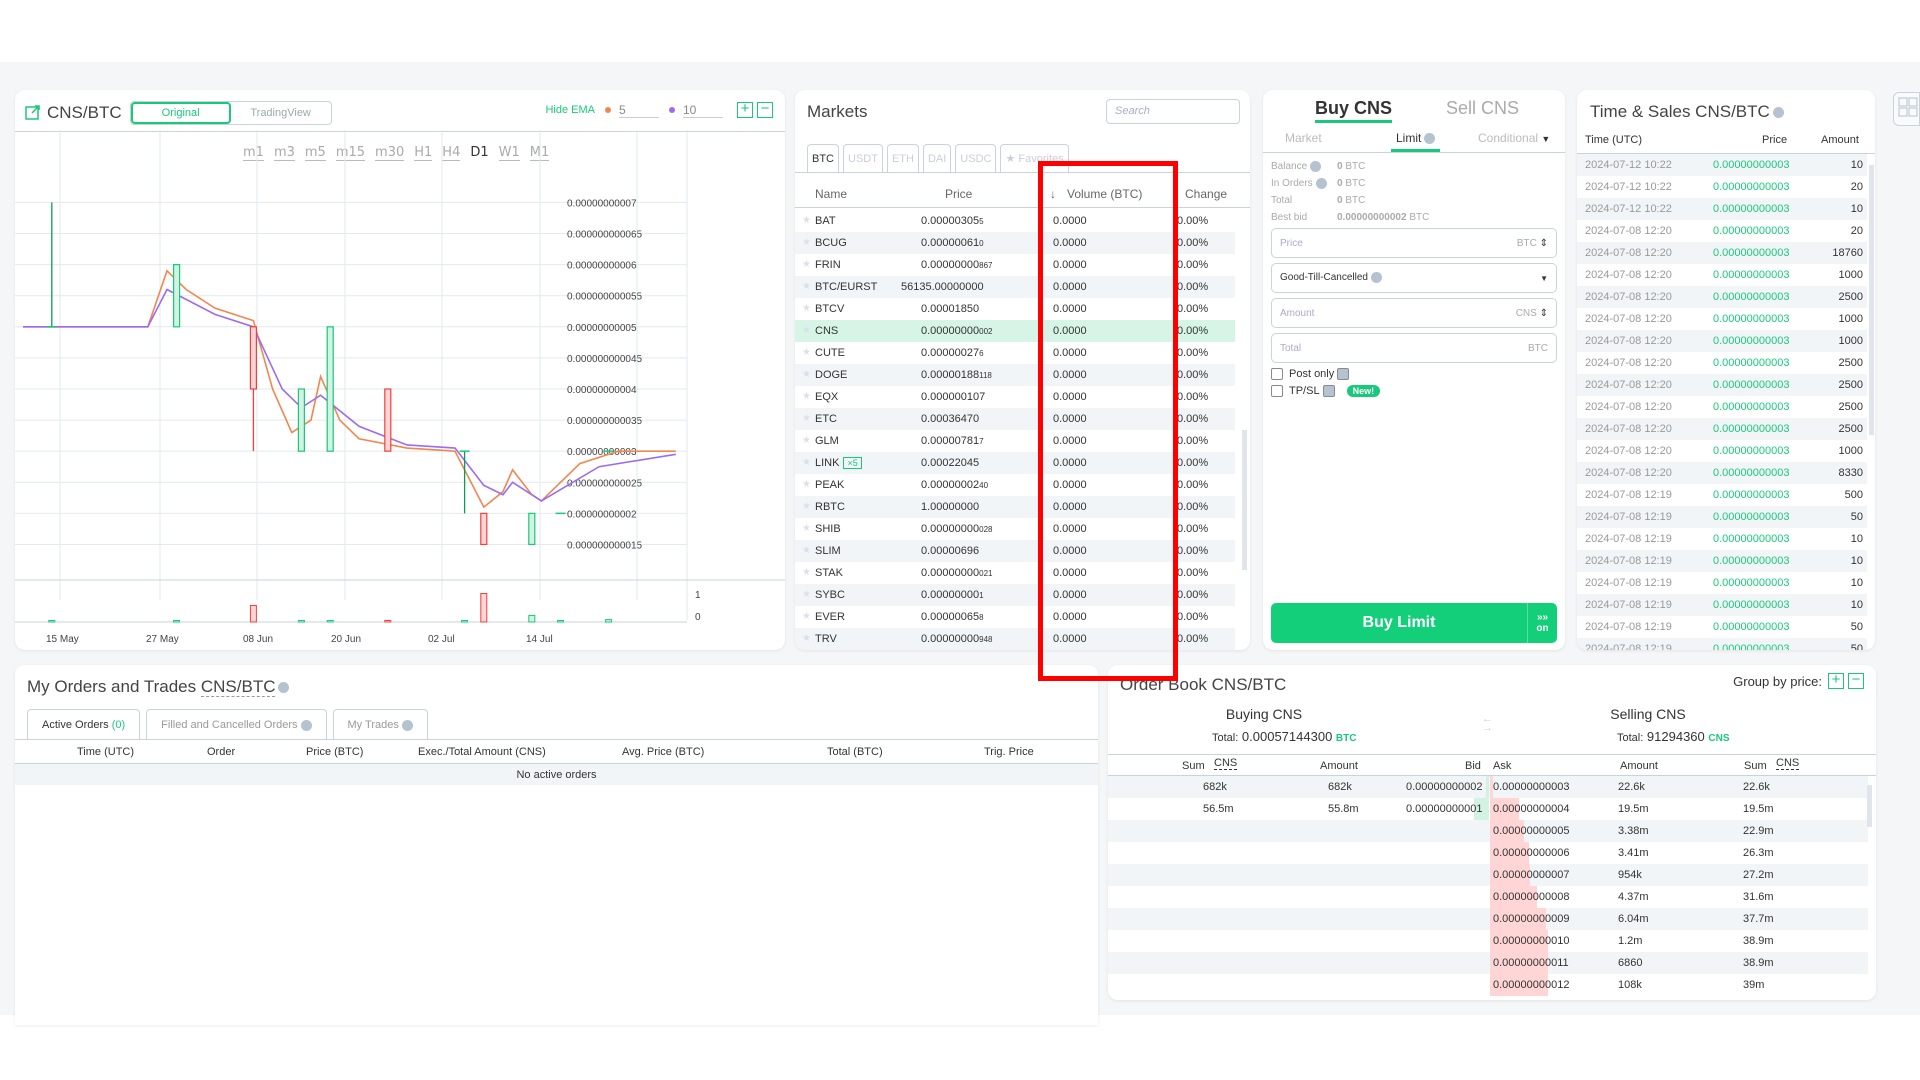  I want to click on total-input: Total BTC, so click(1414, 348).